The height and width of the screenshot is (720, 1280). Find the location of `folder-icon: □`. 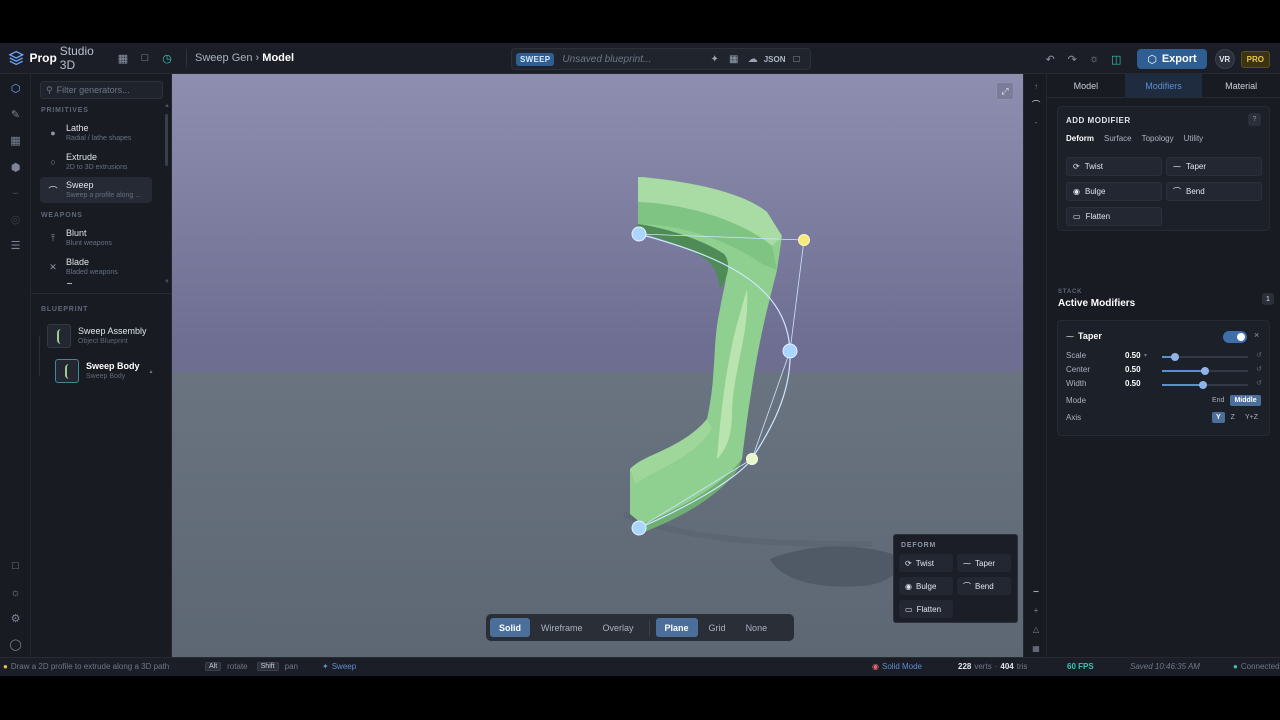

folder-icon: □ is located at coordinates (145, 58).